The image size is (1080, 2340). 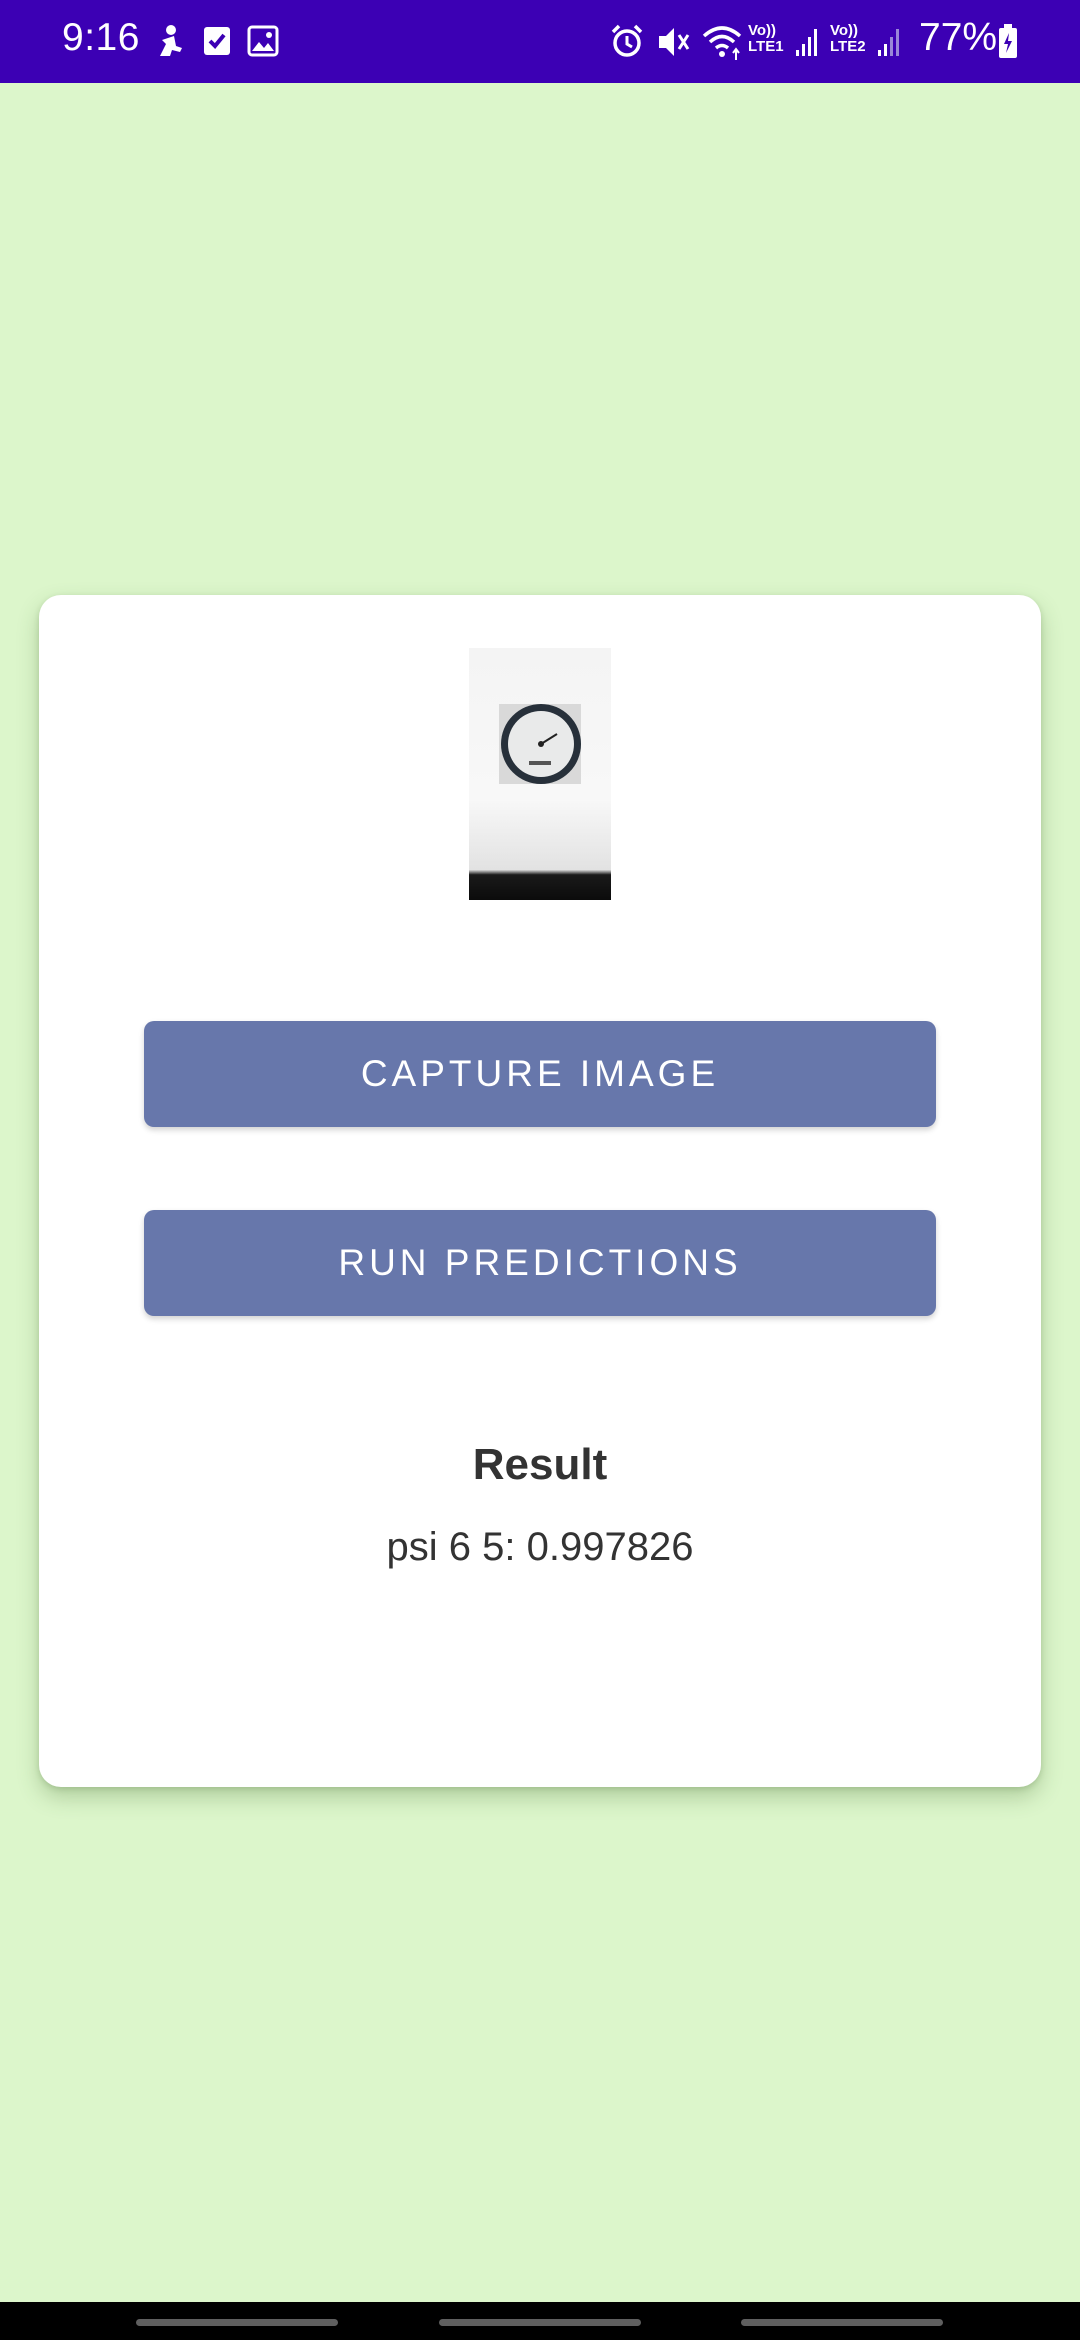 What do you see at coordinates (766, 38) in the screenshot?
I see `sim1-label: Vo)) LTE1` at bounding box center [766, 38].